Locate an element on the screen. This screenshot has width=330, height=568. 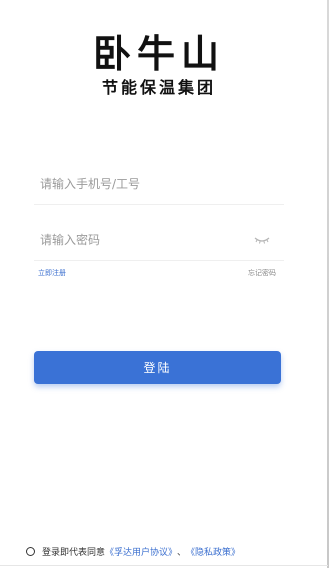
agreement-radio is located at coordinates (30, 551).